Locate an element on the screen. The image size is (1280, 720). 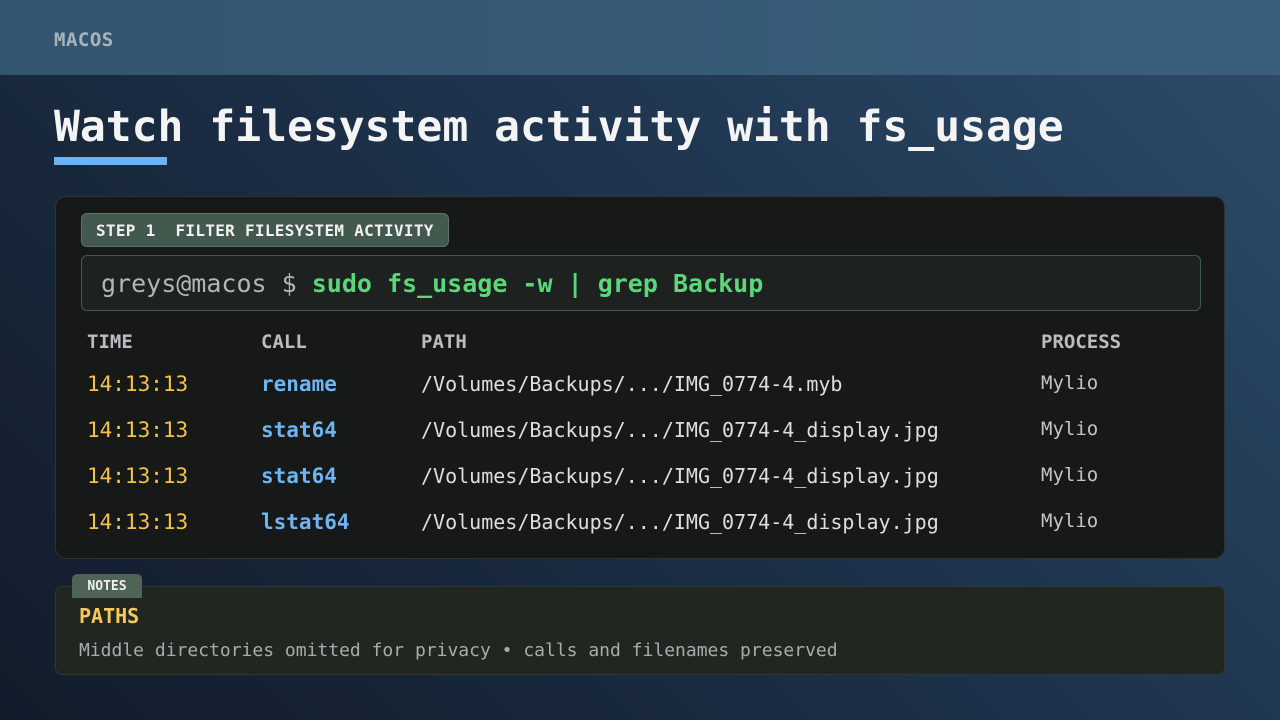
row-call: lstat64 is located at coordinates (305, 522).